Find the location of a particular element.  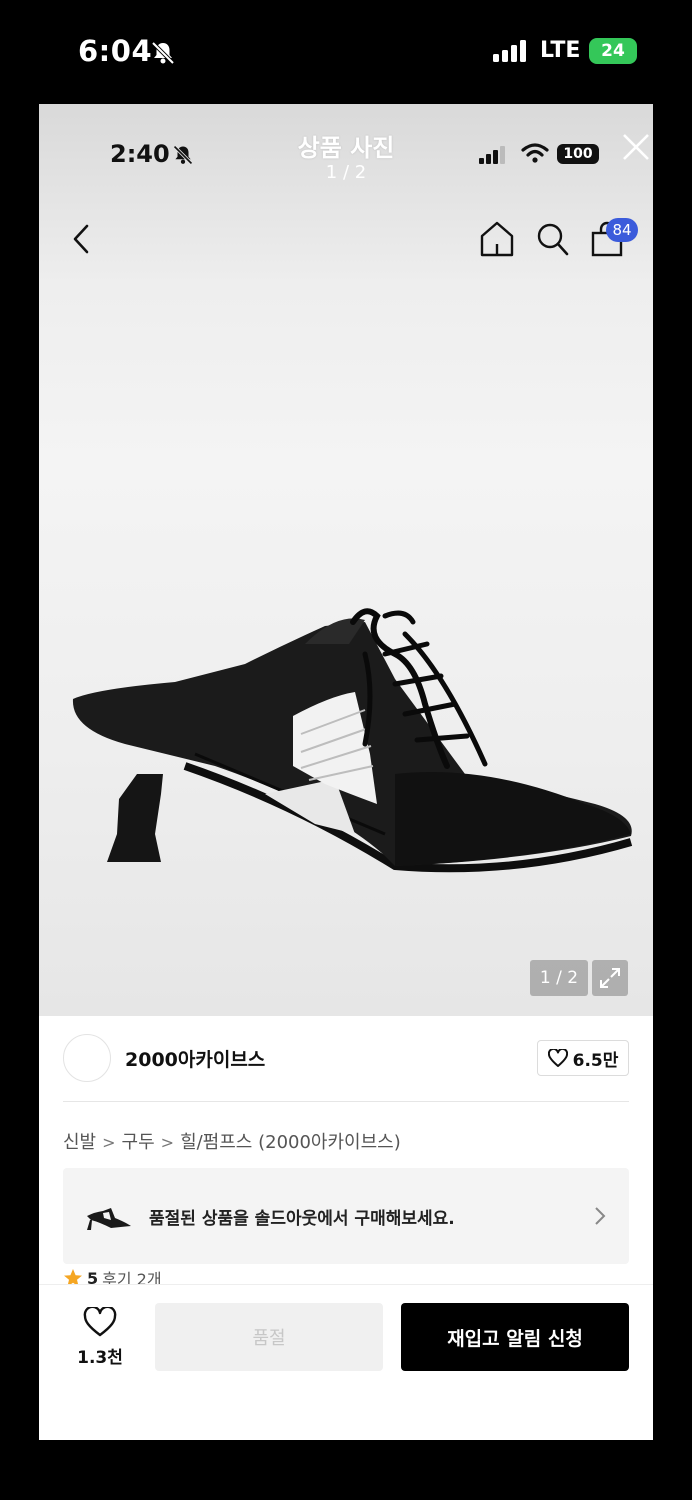

expand-icon is located at coordinates (610, 978).